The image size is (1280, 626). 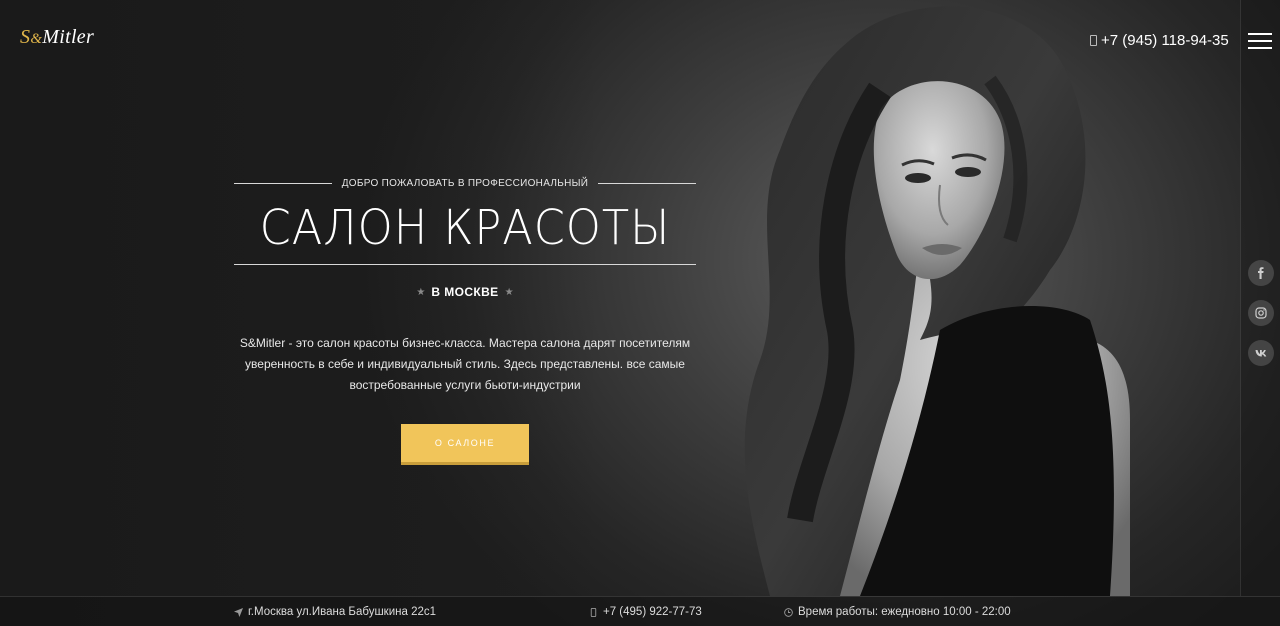 I want to click on about-salon-button: О САЛОНЕ, so click(x=465, y=443).